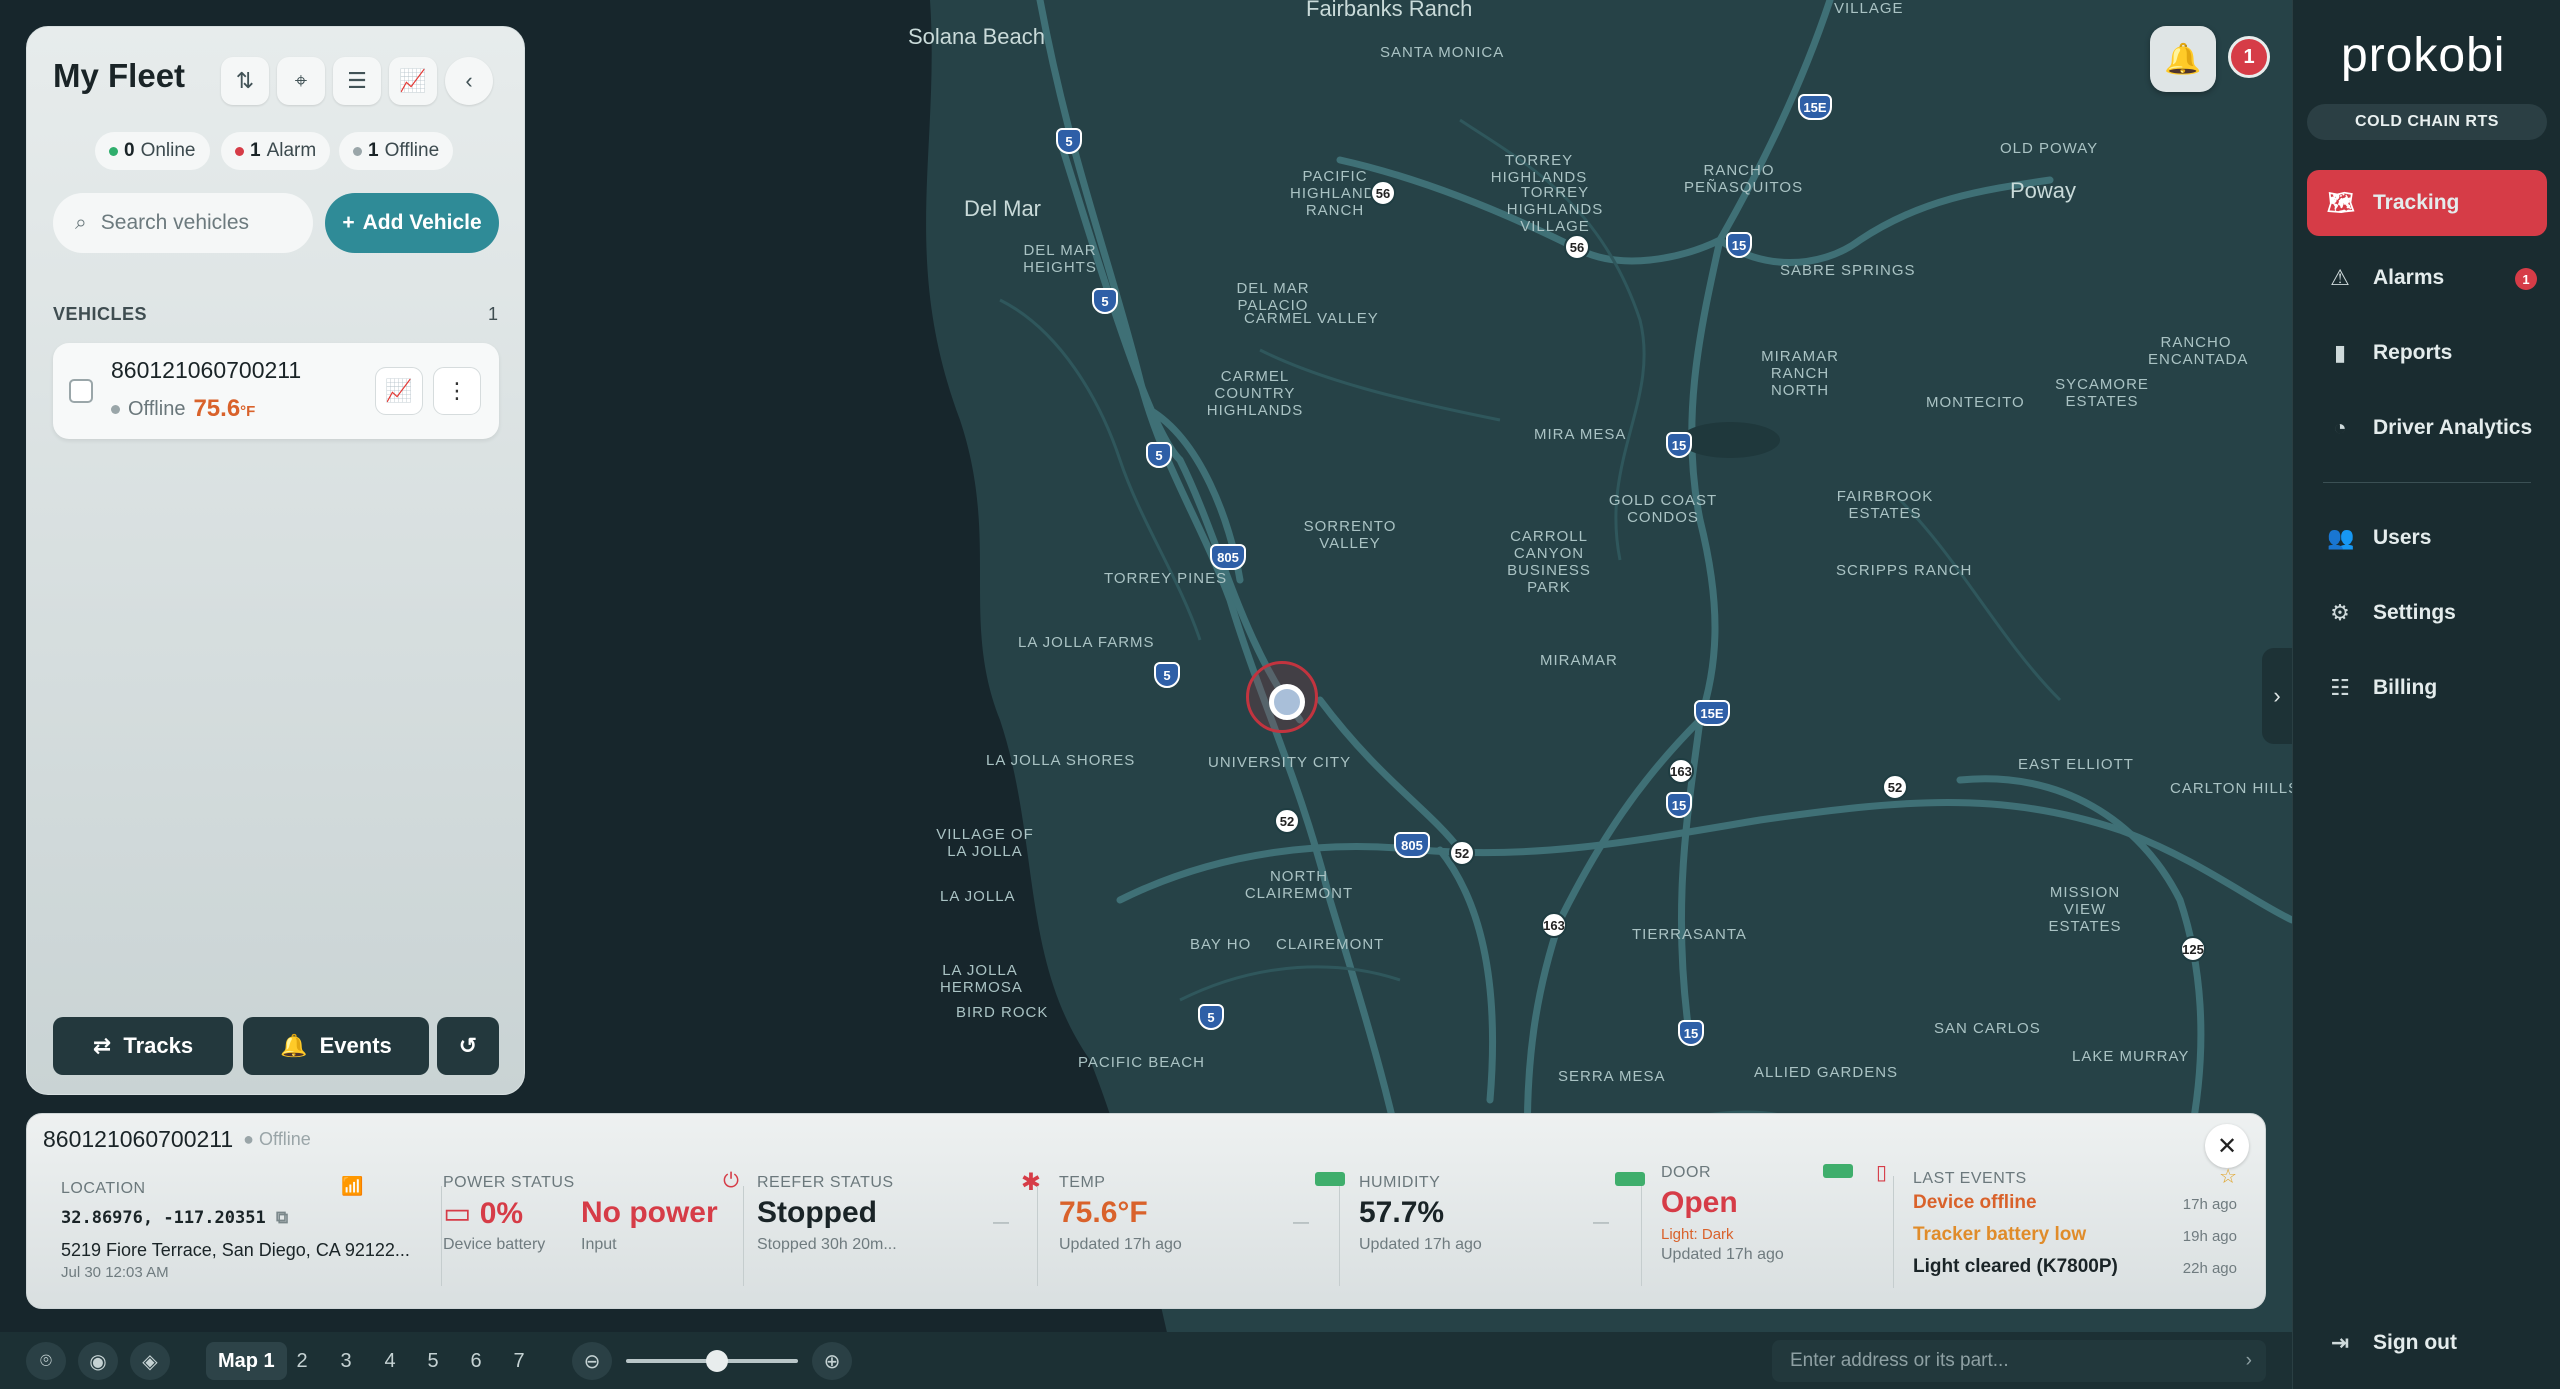 This screenshot has width=2560, height=1389. Describe the element at coordinates (2228, 1176) in the screenshot. I see `star-icon: ☆` at that location.